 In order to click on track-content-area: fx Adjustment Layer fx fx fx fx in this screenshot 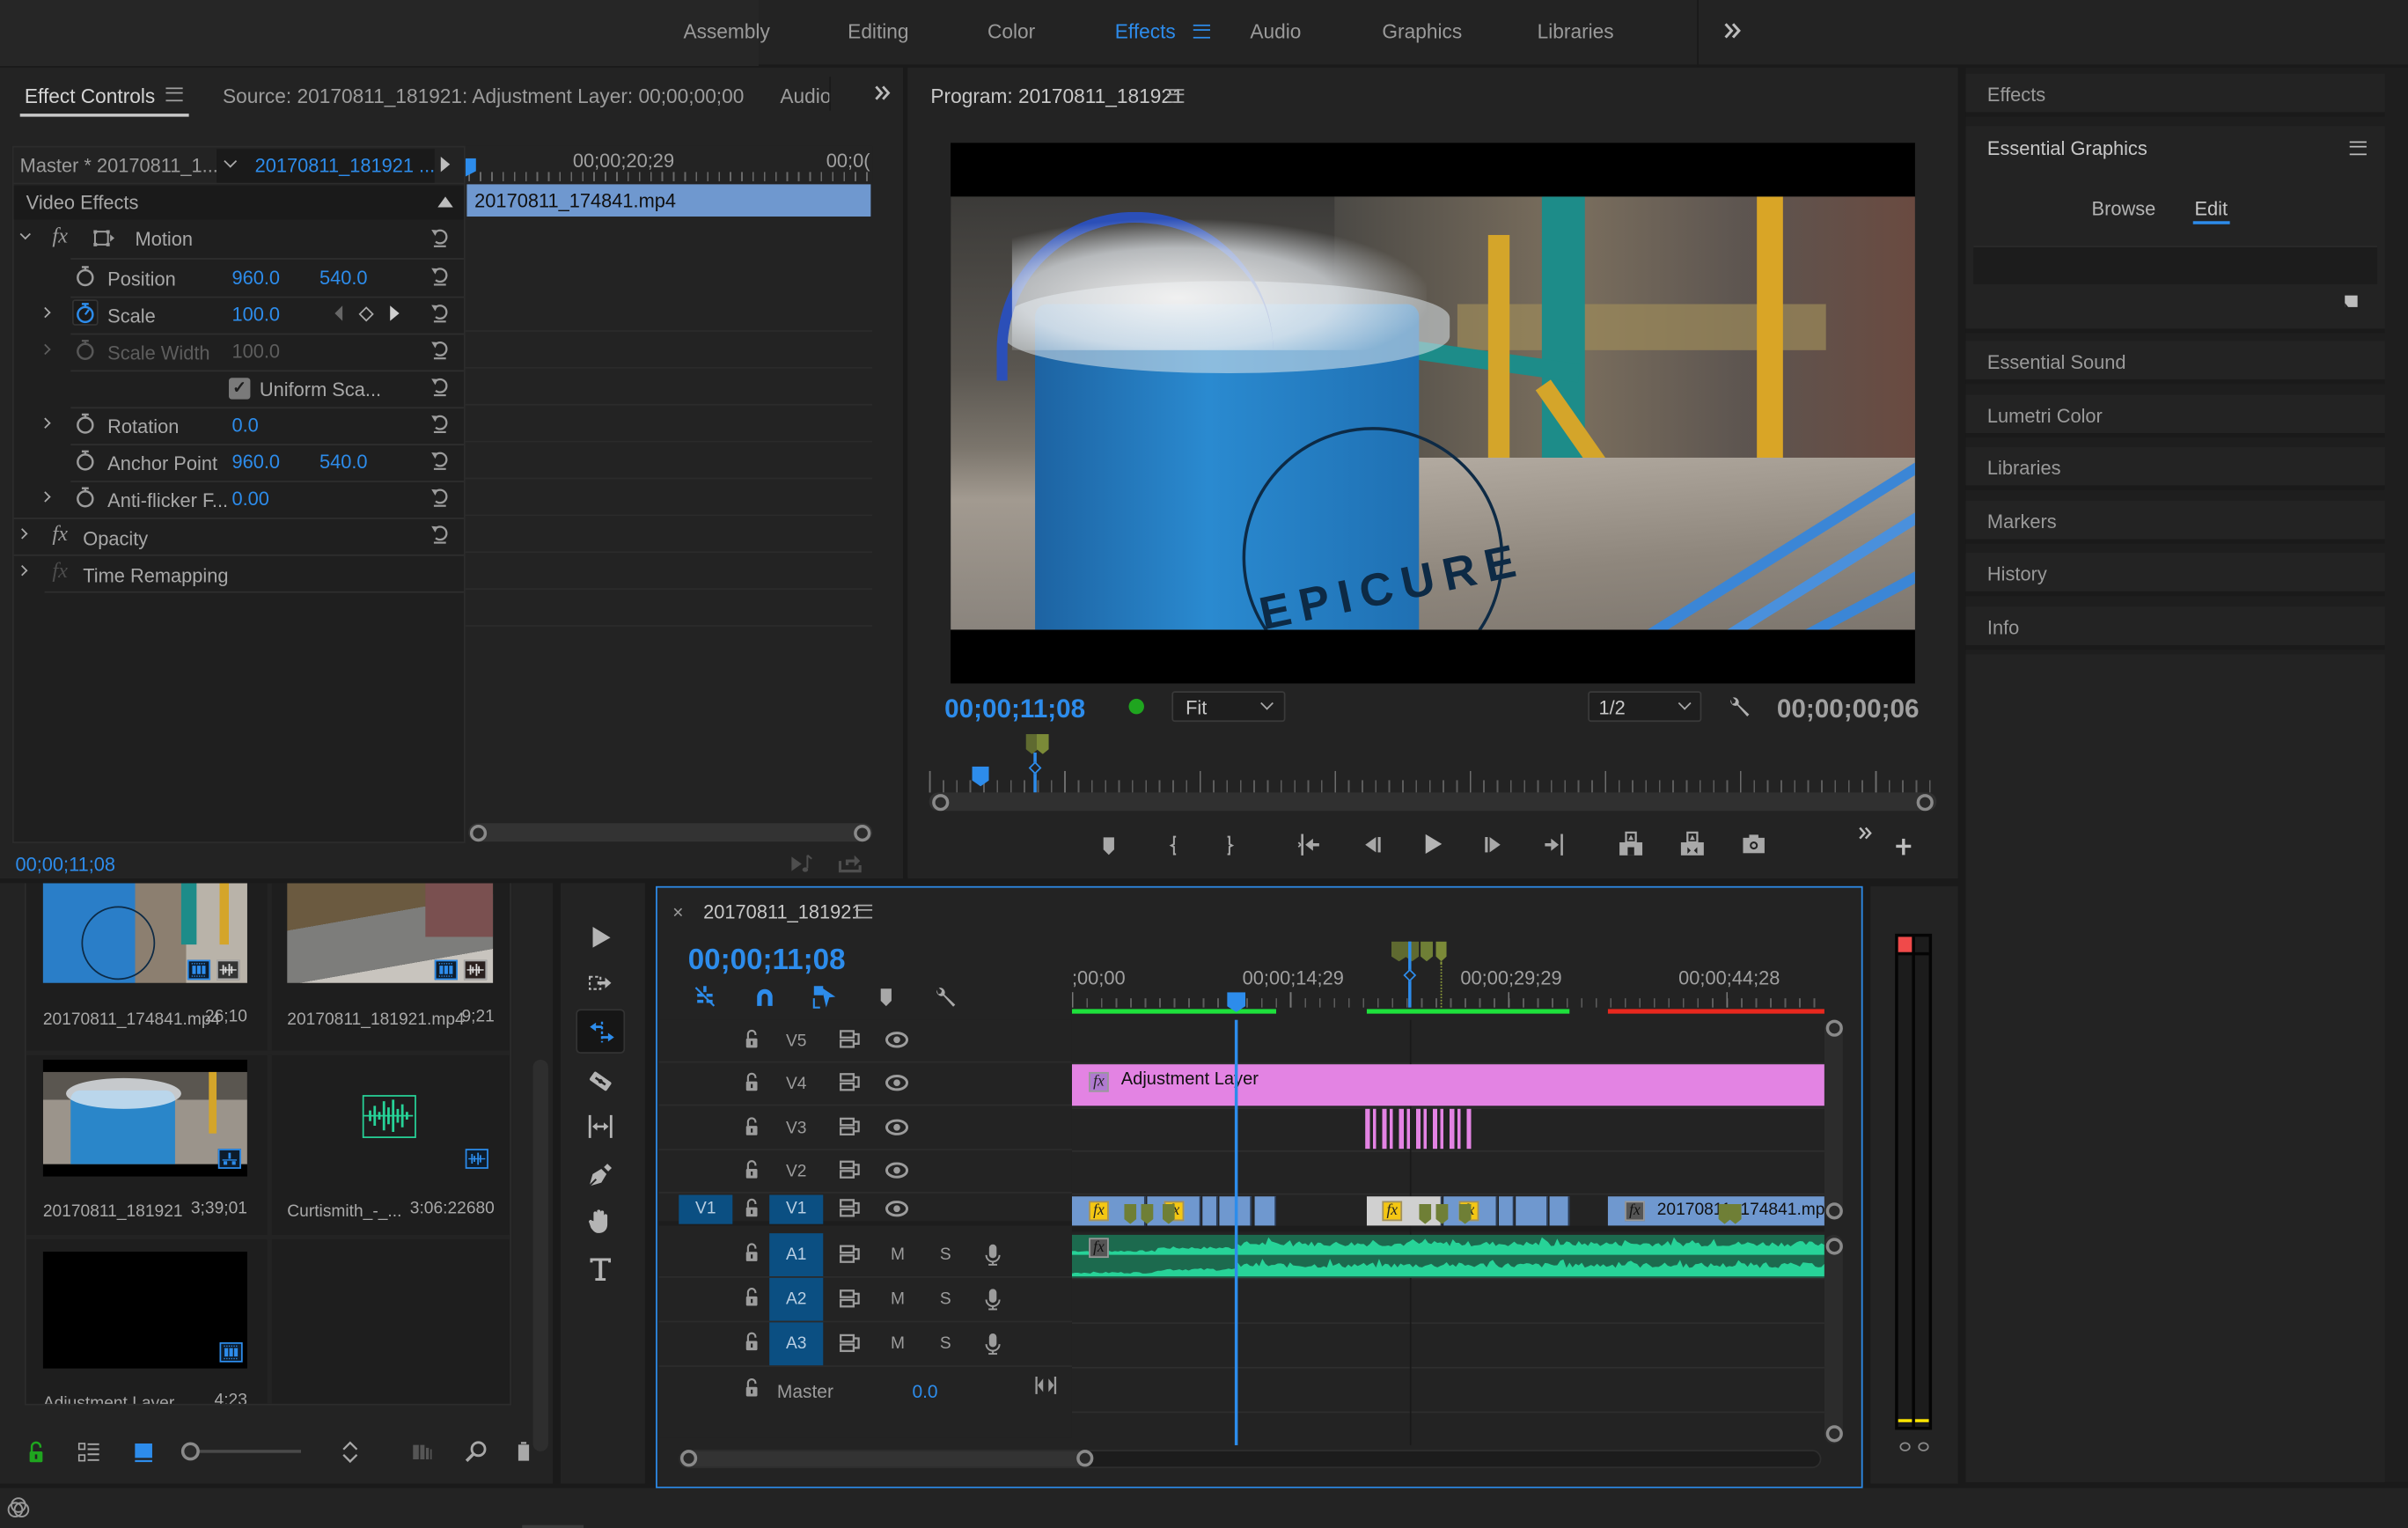, I will do `click(1447, 1232)`.